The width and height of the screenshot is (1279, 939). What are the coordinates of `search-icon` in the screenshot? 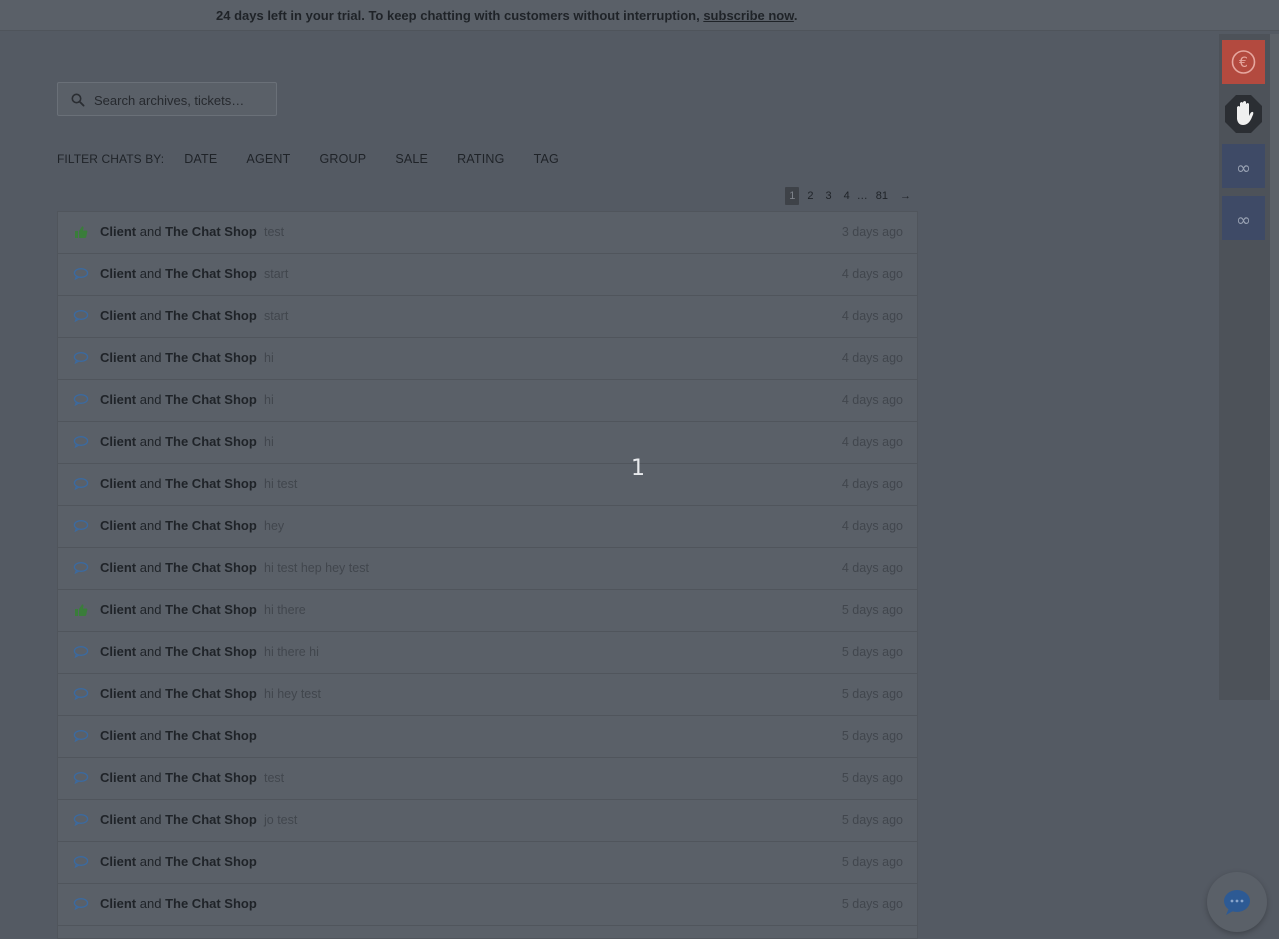 It's located at (78, 100).